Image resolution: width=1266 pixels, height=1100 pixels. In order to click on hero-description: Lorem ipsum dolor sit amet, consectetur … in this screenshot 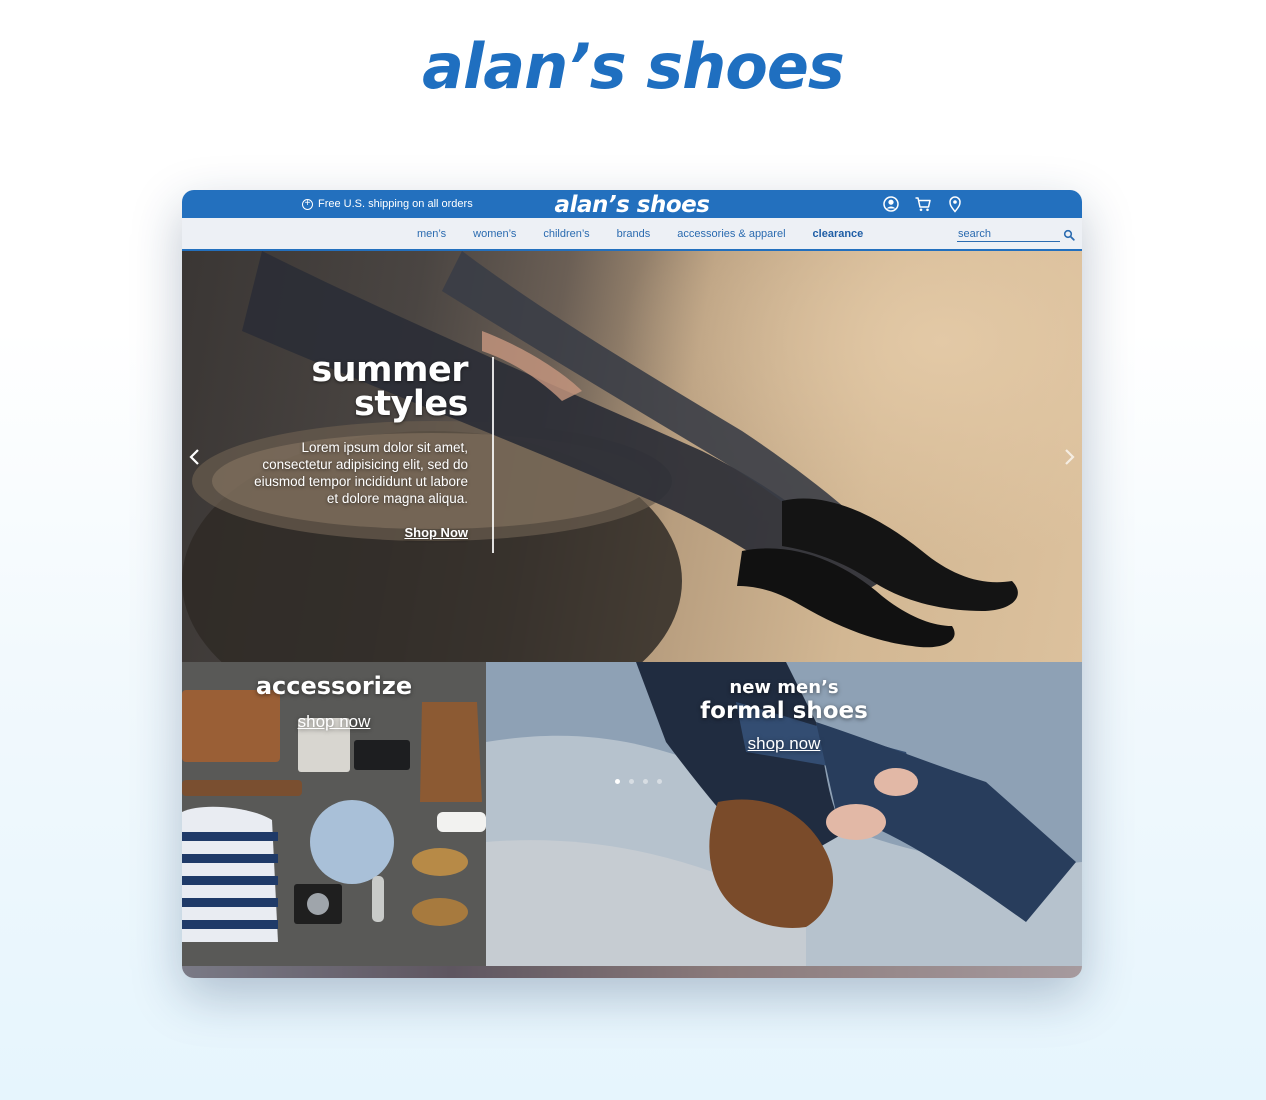, I will do `click(361, 473)`.